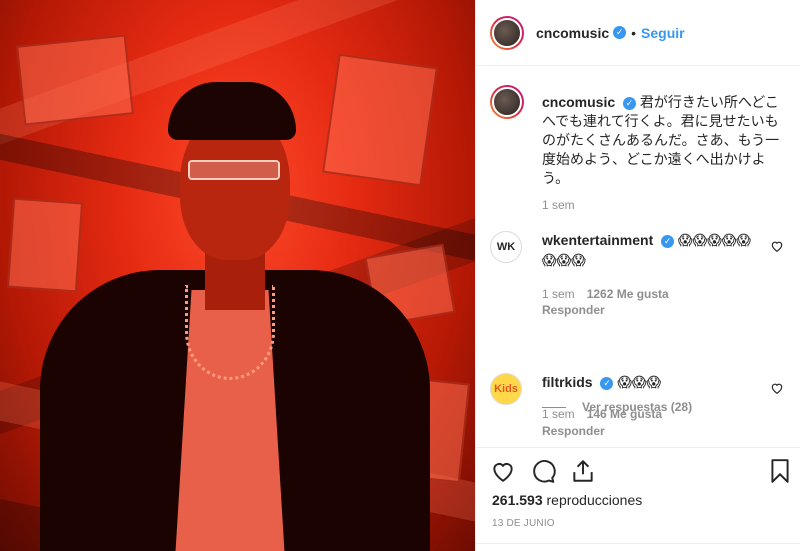 Image resolution: width=800 pixels, height=551 pixels. I want to click on comment-text: filtrkids ✓ 😱😱😱, so click(652, 383).